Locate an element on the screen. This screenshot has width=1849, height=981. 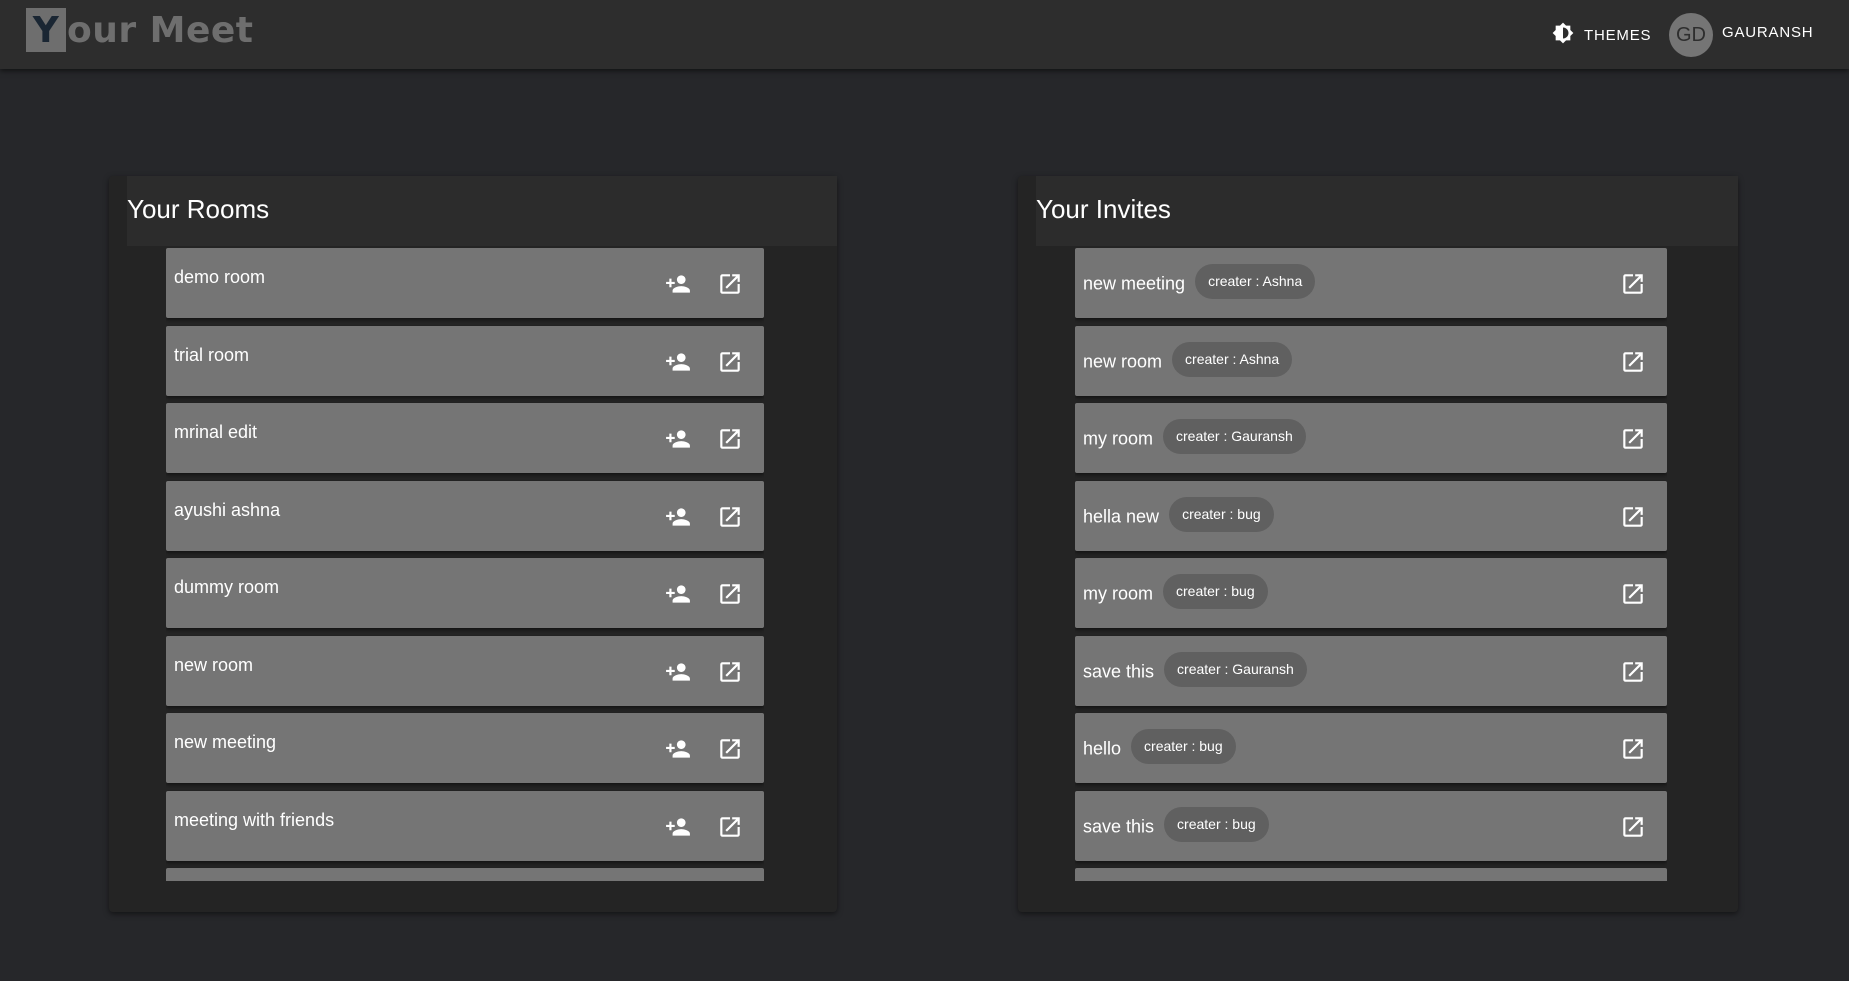
invites-name: hello creater : bug is located at coordinates (1159, 748).